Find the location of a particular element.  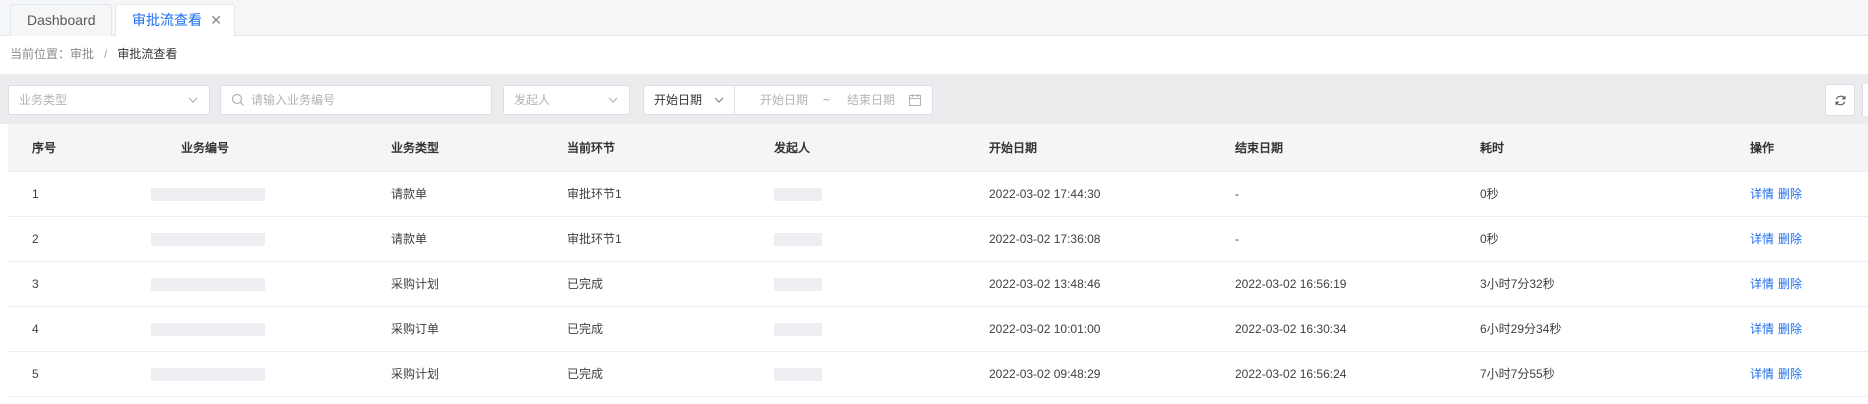

breadcrumb-parent: 审批 is located at coordinates (82, 54).